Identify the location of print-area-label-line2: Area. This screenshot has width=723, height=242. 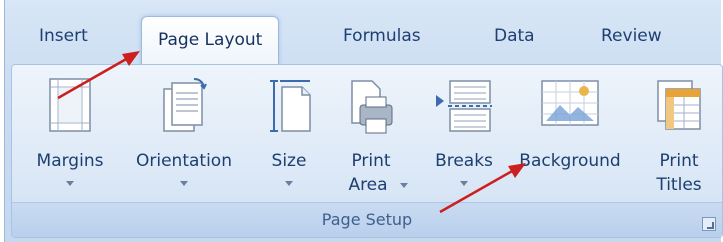
(368, 185).